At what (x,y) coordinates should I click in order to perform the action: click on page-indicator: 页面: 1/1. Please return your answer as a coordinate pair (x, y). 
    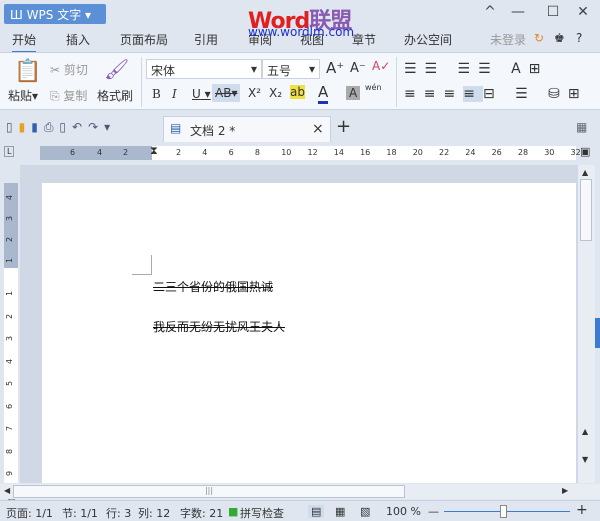
    Looking at the image, I should click on (29, 513).